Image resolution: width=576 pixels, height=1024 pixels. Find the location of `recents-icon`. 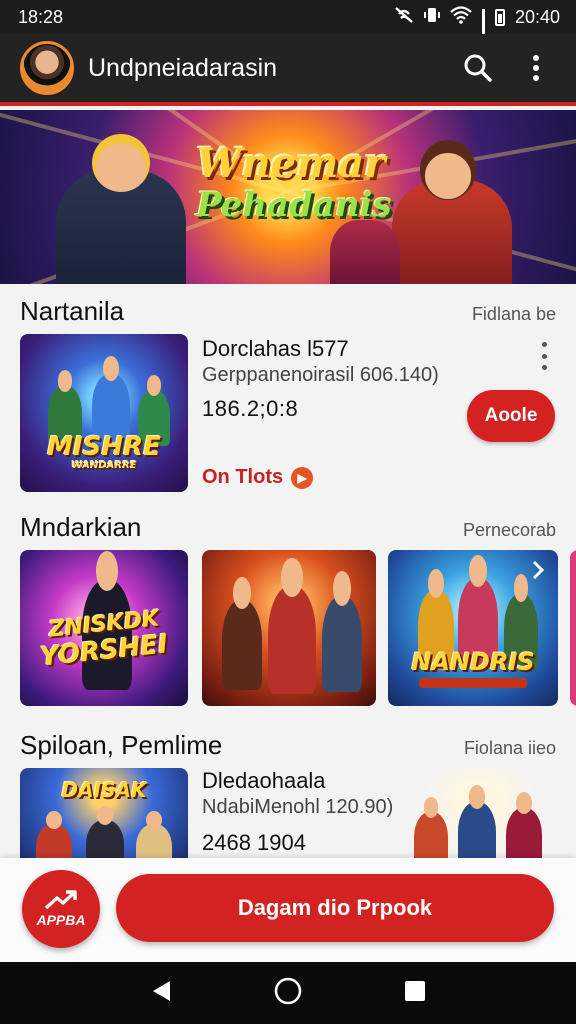

recents-icon is located at coordinates (415, 993).